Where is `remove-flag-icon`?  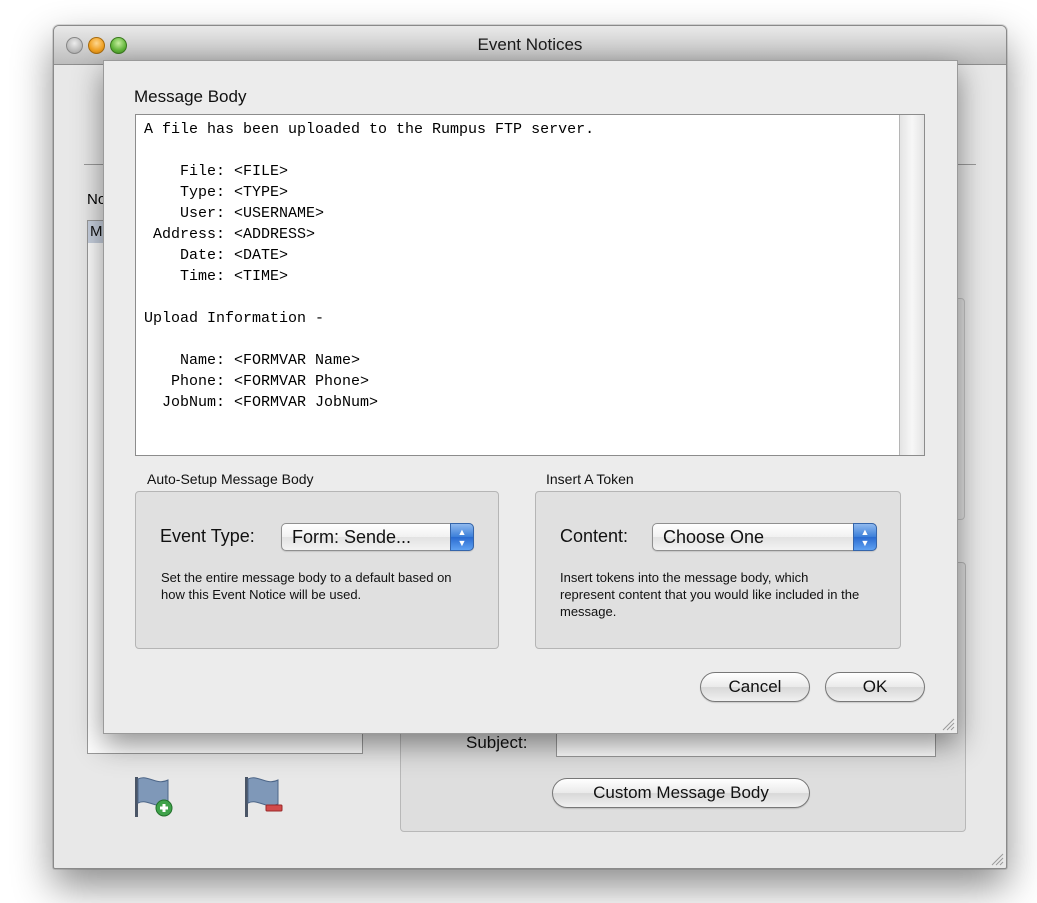
remove-flag-icon is located at coordinates (264, 797).